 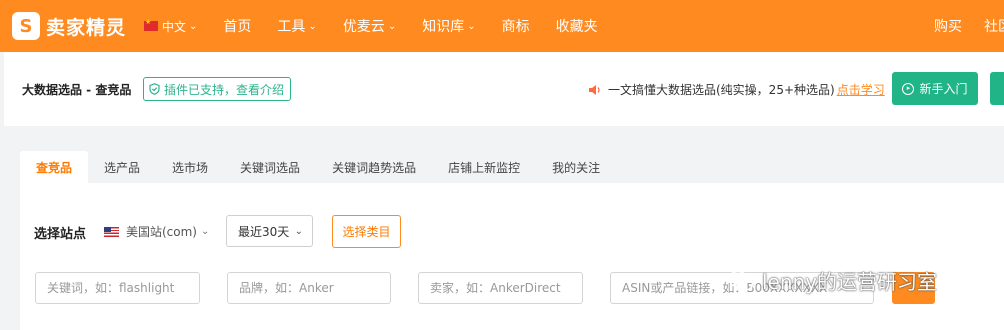 I want to click on plugin-badge-label: 插件已支持，查看介绍, so click(x=224, y=89).